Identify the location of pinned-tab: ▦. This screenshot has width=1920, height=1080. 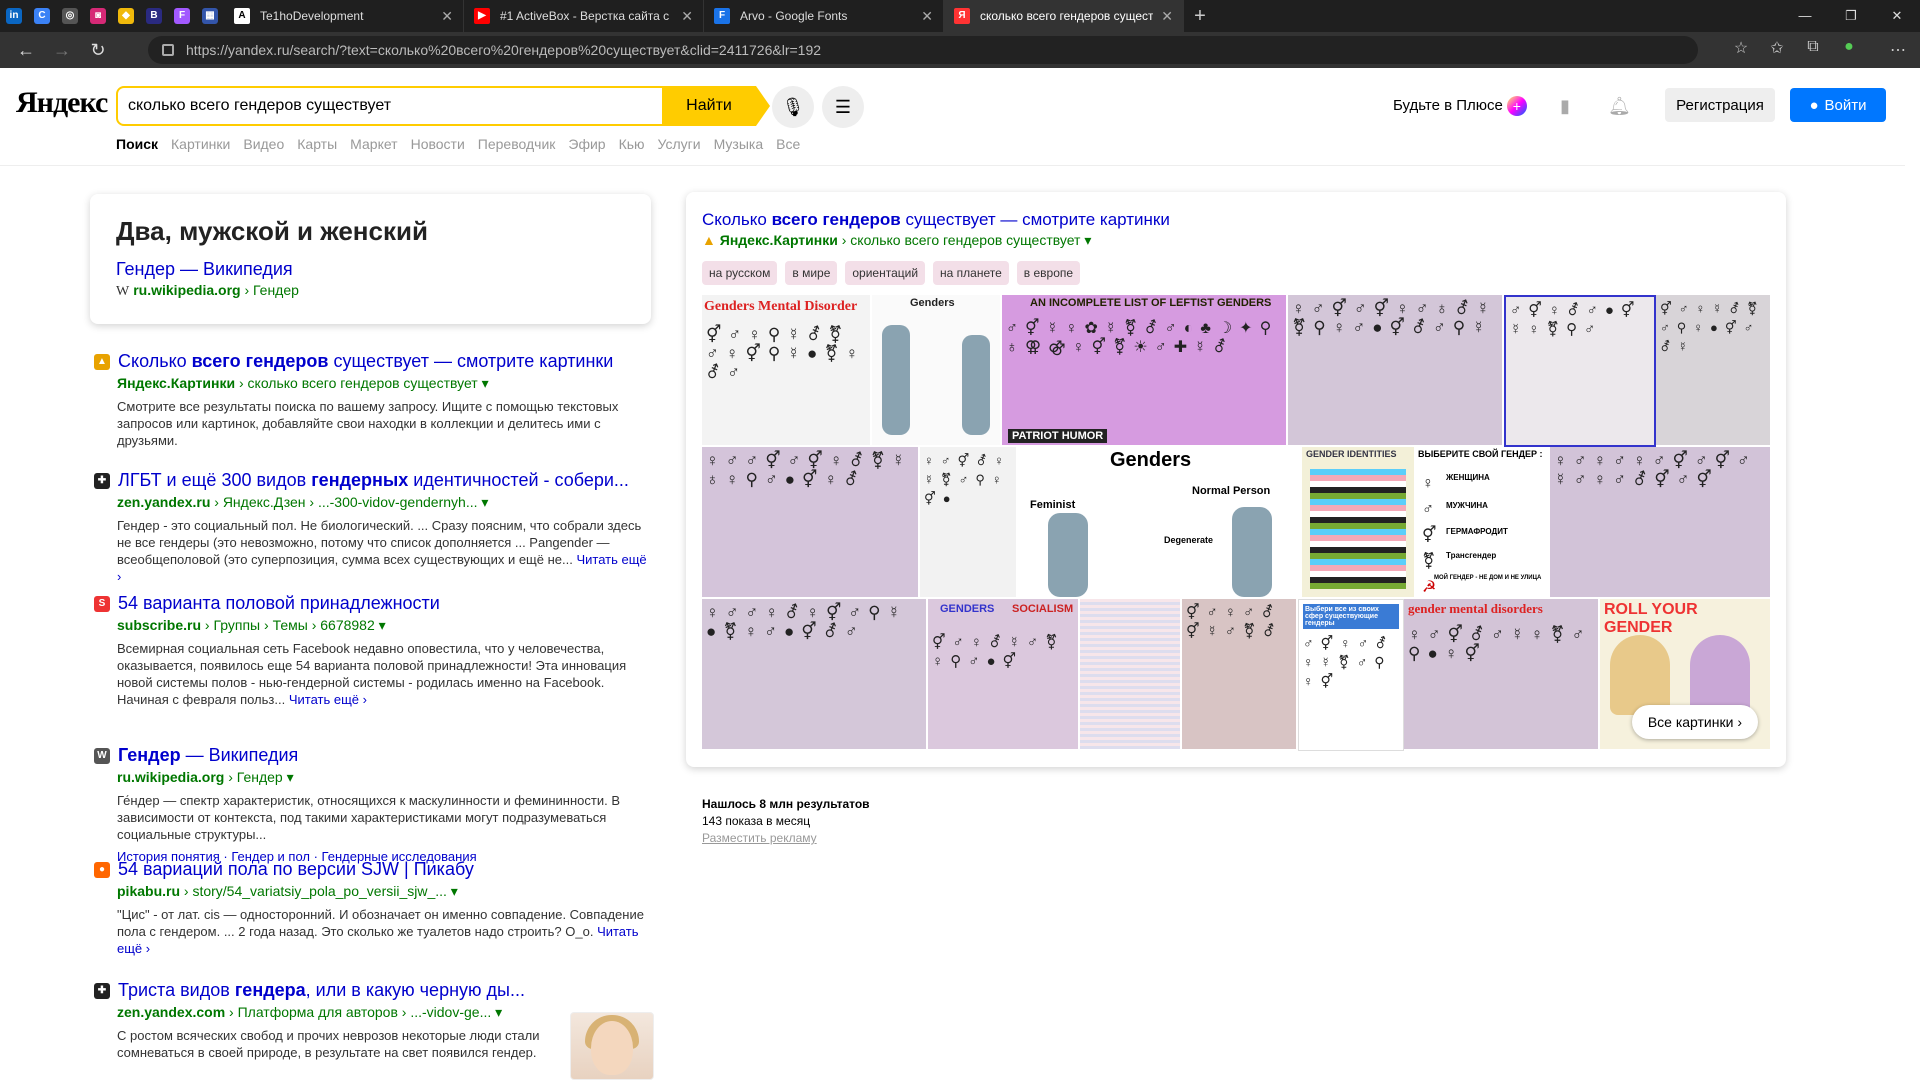
(210, 16).